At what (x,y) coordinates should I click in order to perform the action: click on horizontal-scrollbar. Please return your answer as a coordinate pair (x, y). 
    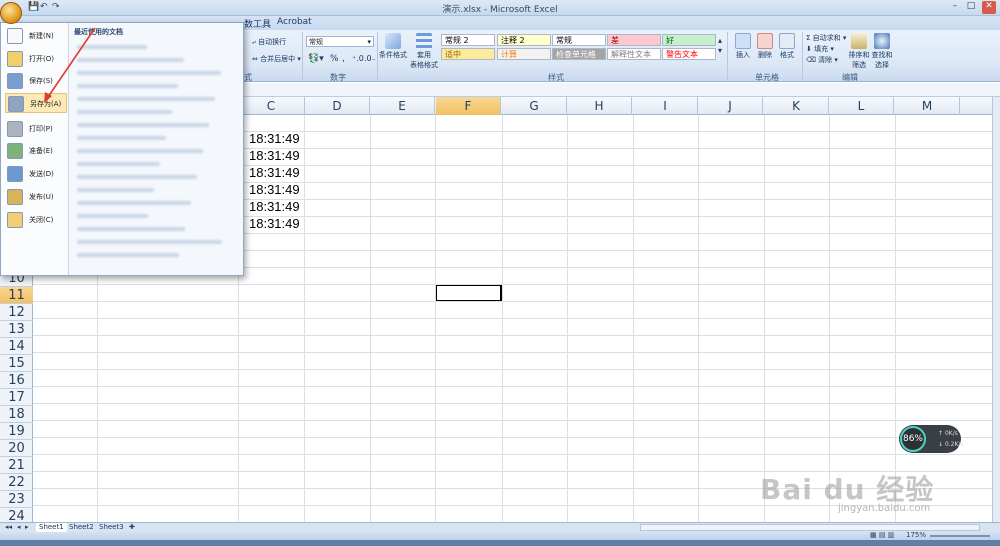
    Looking at the image, I should click on (810, 527).